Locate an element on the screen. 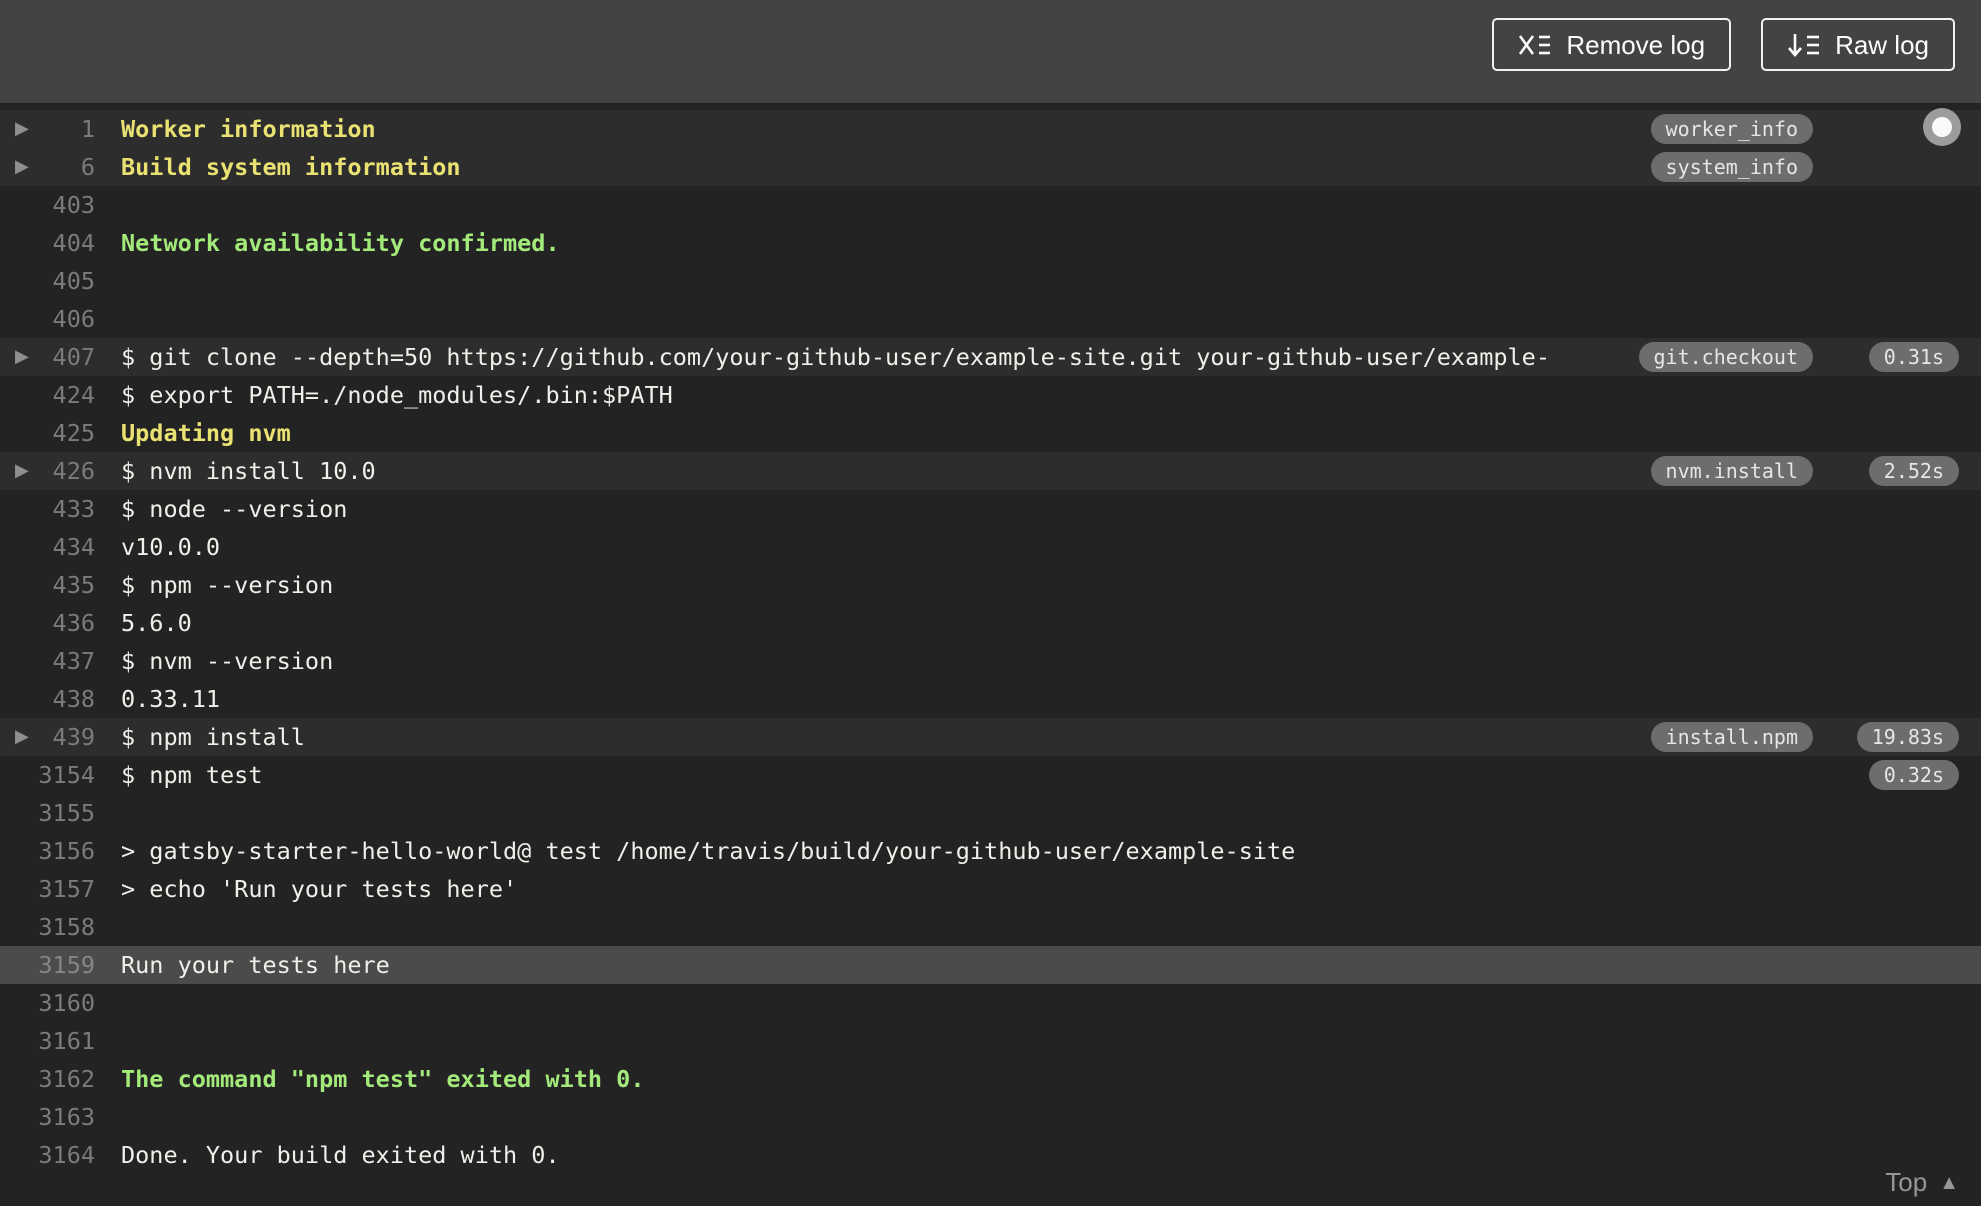  log-row: 438 0.33.11 is located at coordinates (990, 699).